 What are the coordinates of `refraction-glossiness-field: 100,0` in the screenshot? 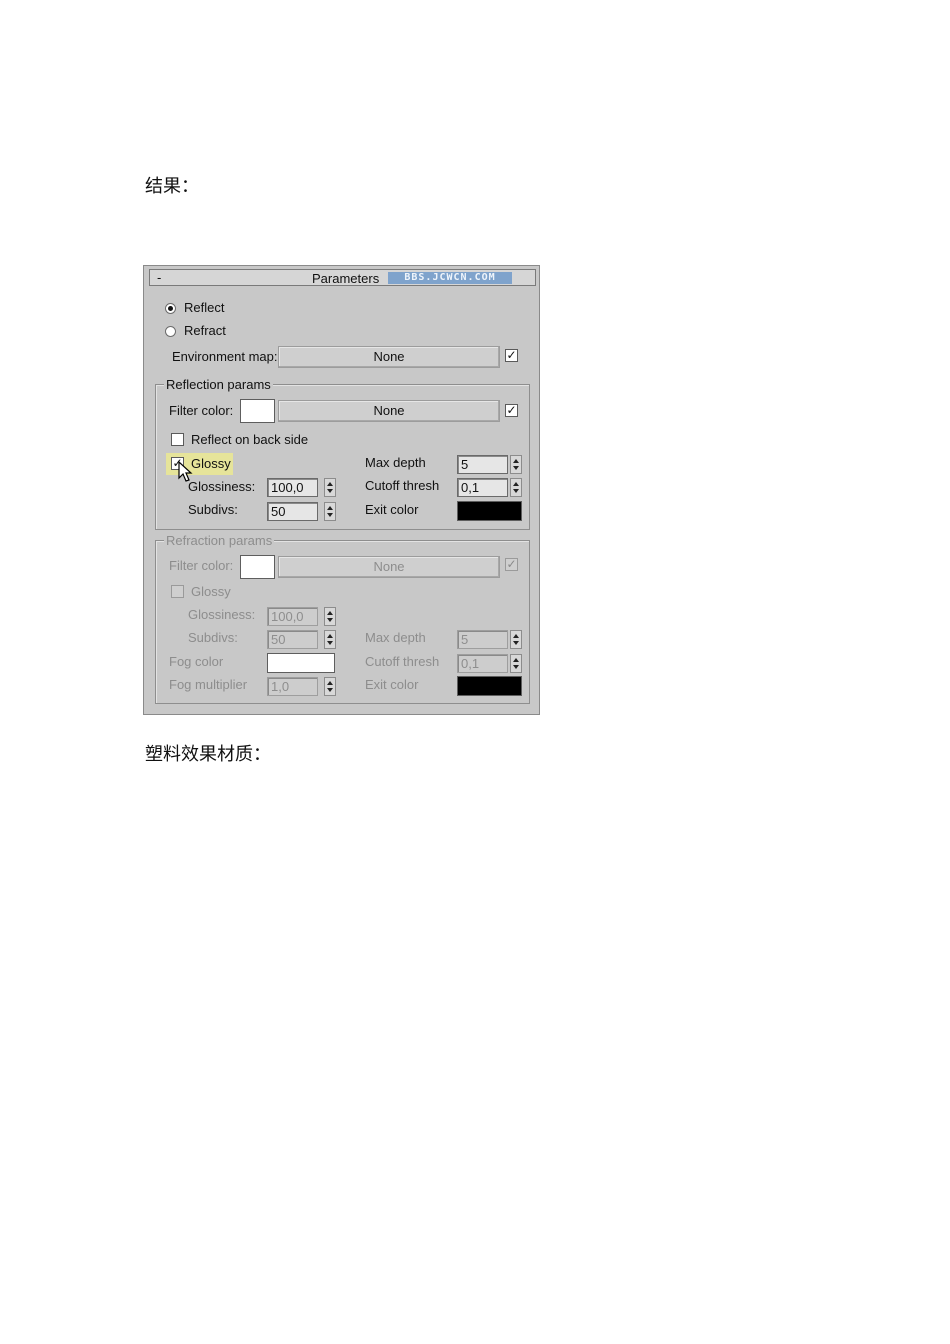 It's located at (292, 616).